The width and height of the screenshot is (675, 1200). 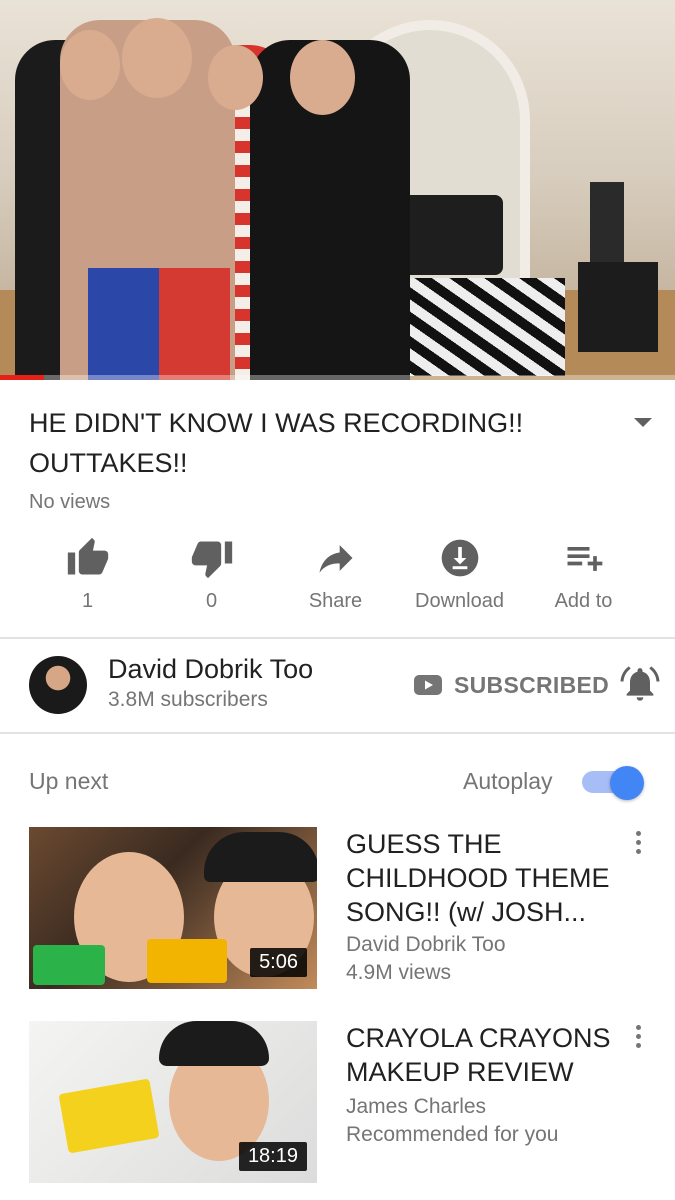 What do you see at coordinates (87, 601) in the screenshot?
I see `like-count: 1` at bounding box center [87, 601].